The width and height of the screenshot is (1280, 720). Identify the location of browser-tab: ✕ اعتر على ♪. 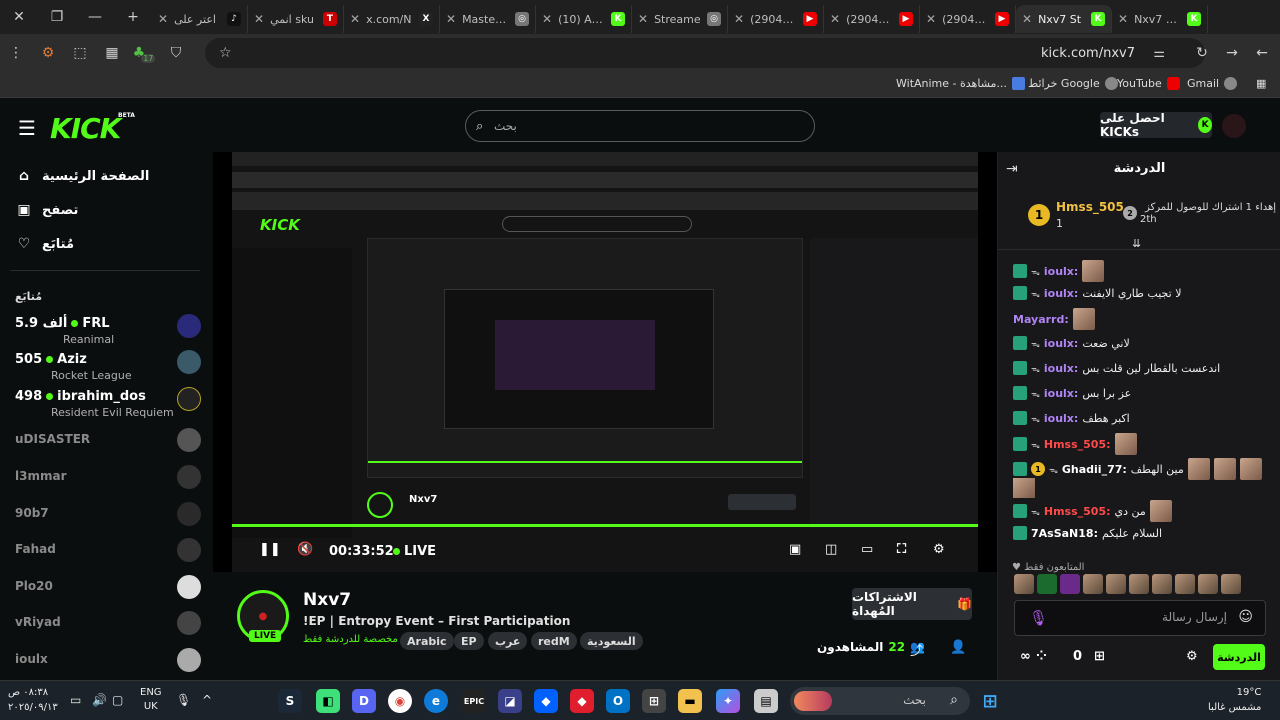
(200, 19).